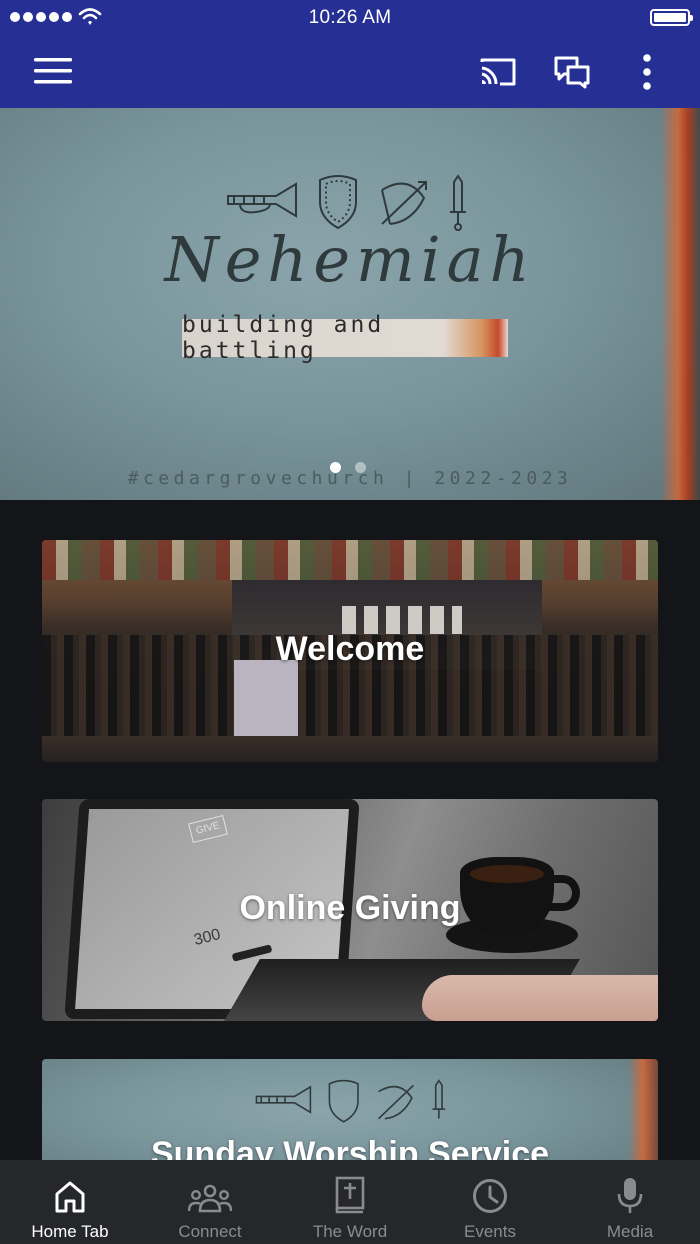 Image resolution: width=700 pixels, height=1244 pixels. Describe the element at coordinates (680, 304) in the screenshot. I see `hero-color-streak` at that location.